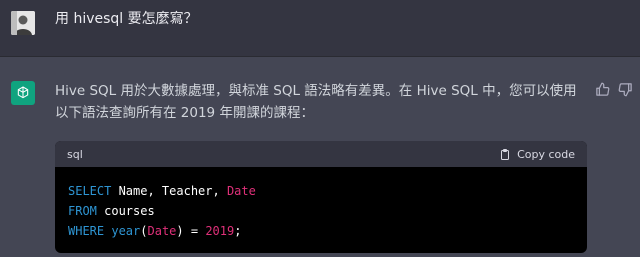  What do you see at coordinates (75, 154) in the screenshot?
I see `code-language-label: sql` at bounding box center [75, 154].